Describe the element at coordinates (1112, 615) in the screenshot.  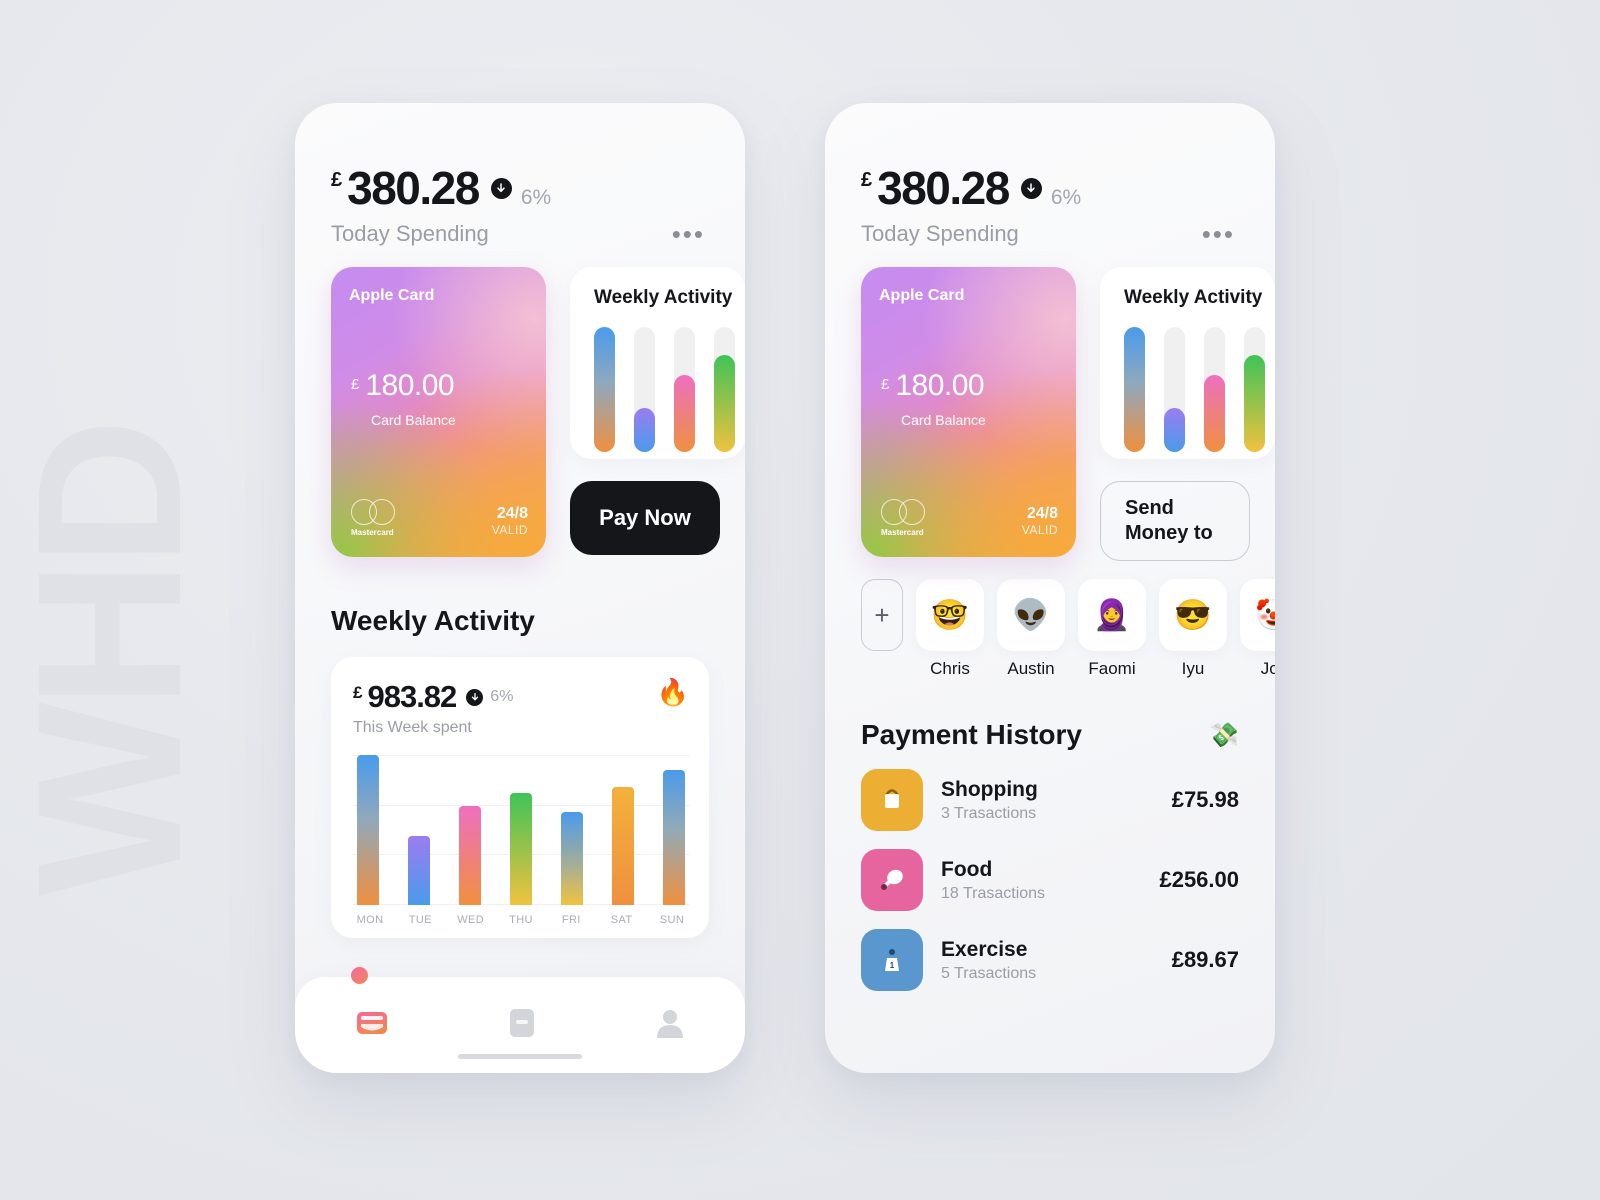
I see `contact-avatar-icon: 🧕` at that location.